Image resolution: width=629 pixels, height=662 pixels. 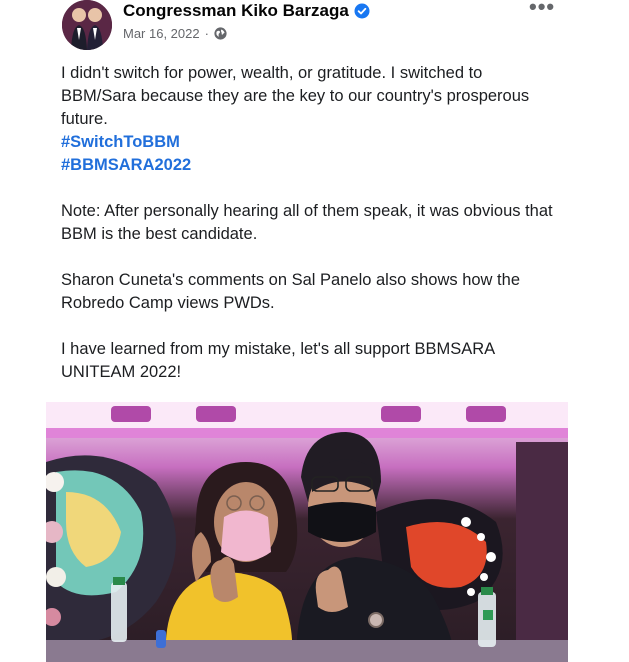 I want to click on more-options-icon: •••, so click(x=542, y=9).